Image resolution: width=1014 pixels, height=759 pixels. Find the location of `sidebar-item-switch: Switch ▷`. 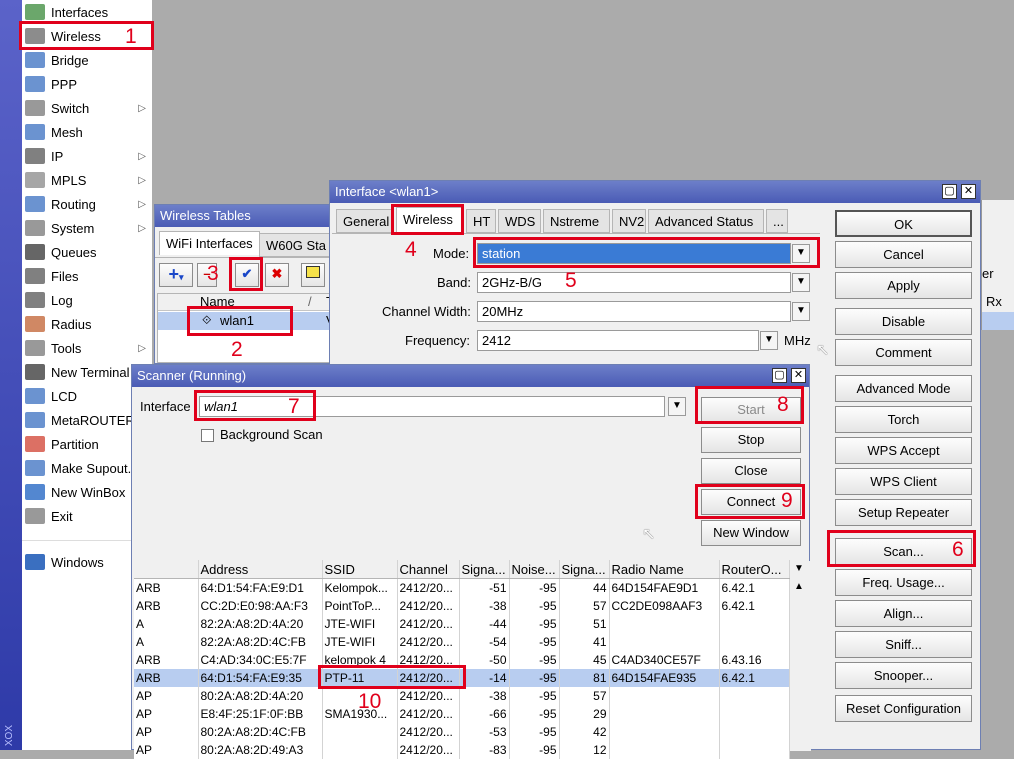

sidebar-item-switch: Switch ▷ is located at coordinates (87, 108).